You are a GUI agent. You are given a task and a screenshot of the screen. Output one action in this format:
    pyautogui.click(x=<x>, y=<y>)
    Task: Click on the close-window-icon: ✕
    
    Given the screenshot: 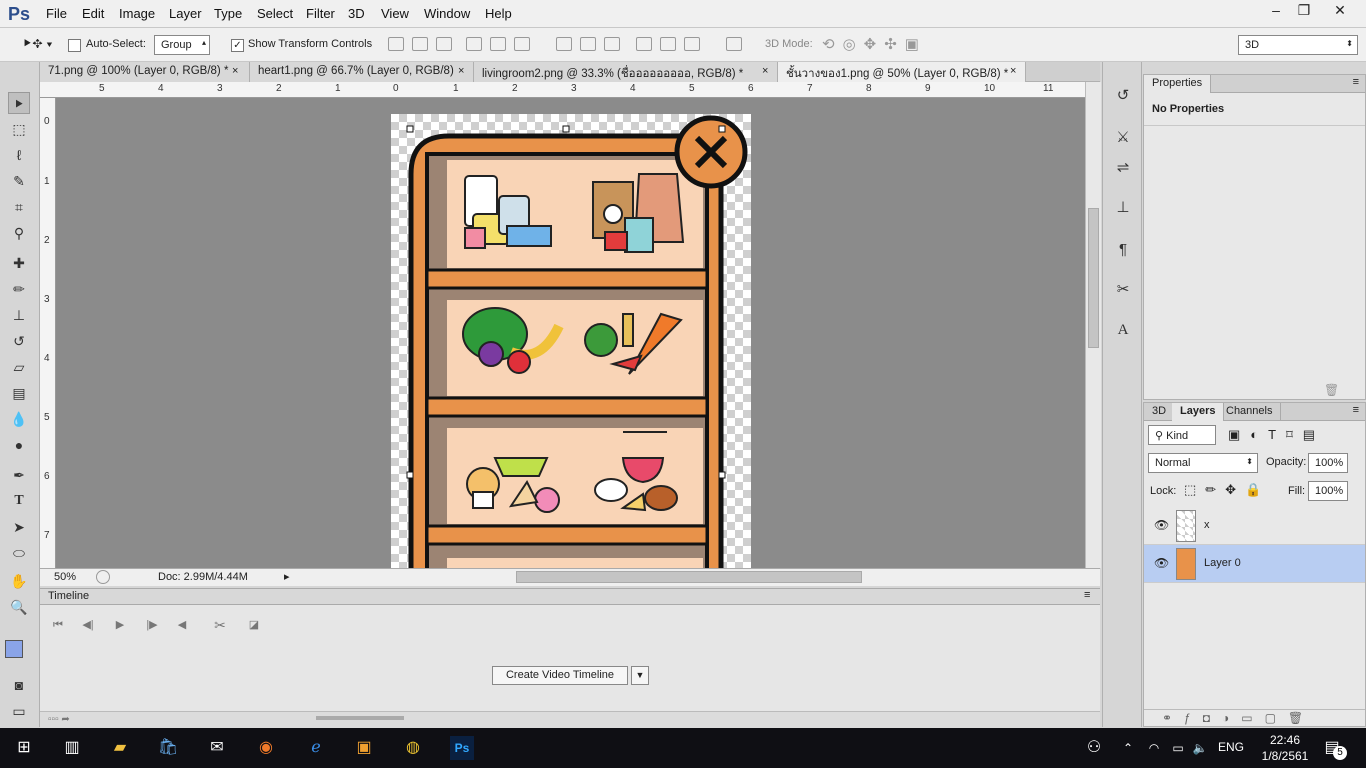 What is the action you would take?
    pyautogui.click(x=1340, y=10)
    